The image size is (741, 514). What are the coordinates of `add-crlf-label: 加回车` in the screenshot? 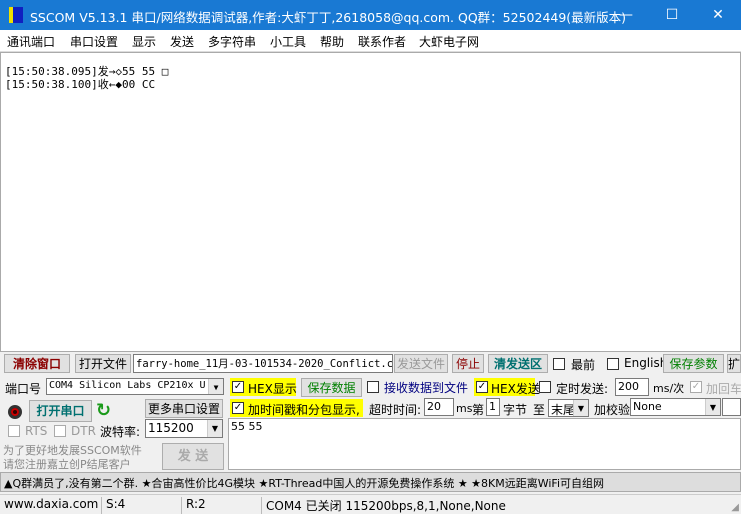 It's located at (723, 389).